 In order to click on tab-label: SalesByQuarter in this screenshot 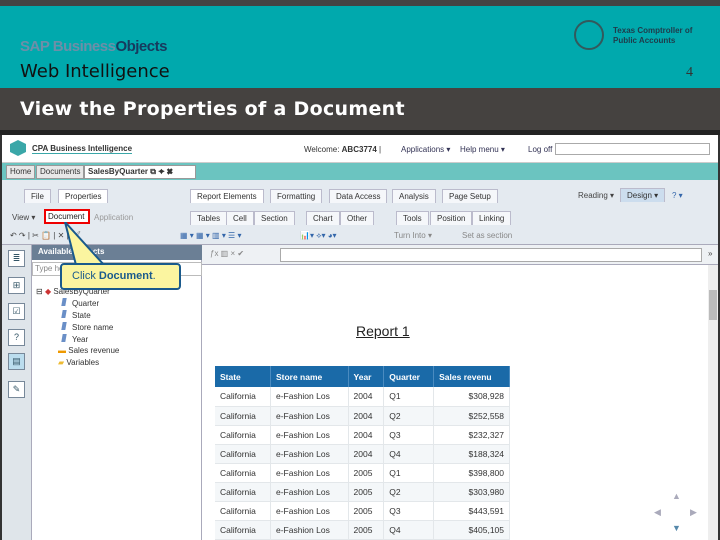, I will do `click(118, 171)`.